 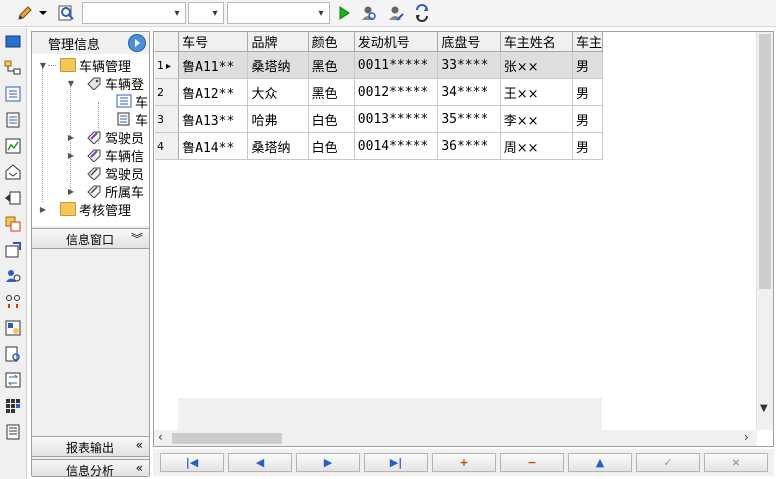 What do you see at coordinates (668, 462) in the screenshot?
I see `post-record-button: ✓` at bounding box center [668, 462].